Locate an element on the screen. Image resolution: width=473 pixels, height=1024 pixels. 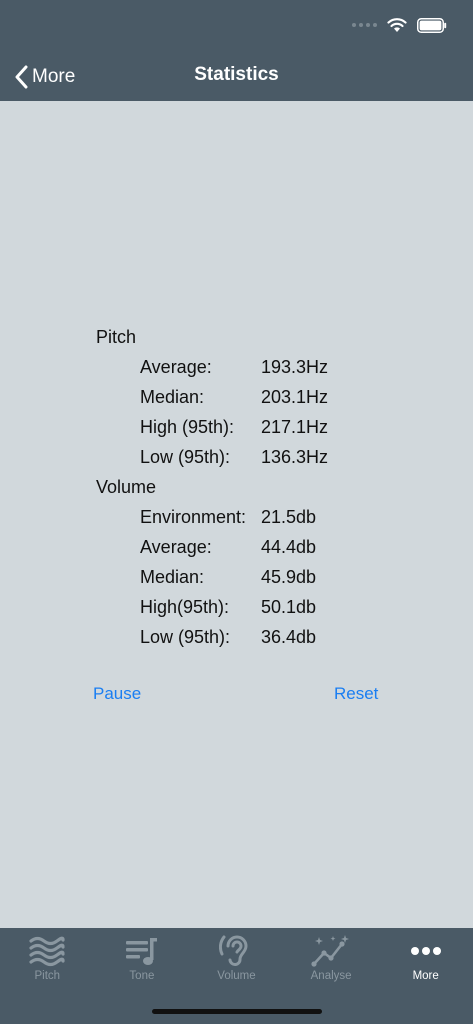
wifi-icon is located at coordinates (397, 25).